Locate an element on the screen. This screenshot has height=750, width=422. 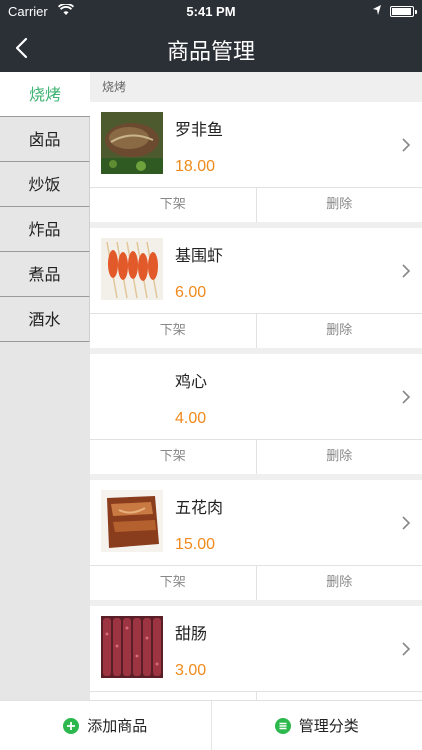
sidebar-item-lupin: 卤品 is located at coordinates (45, 139).